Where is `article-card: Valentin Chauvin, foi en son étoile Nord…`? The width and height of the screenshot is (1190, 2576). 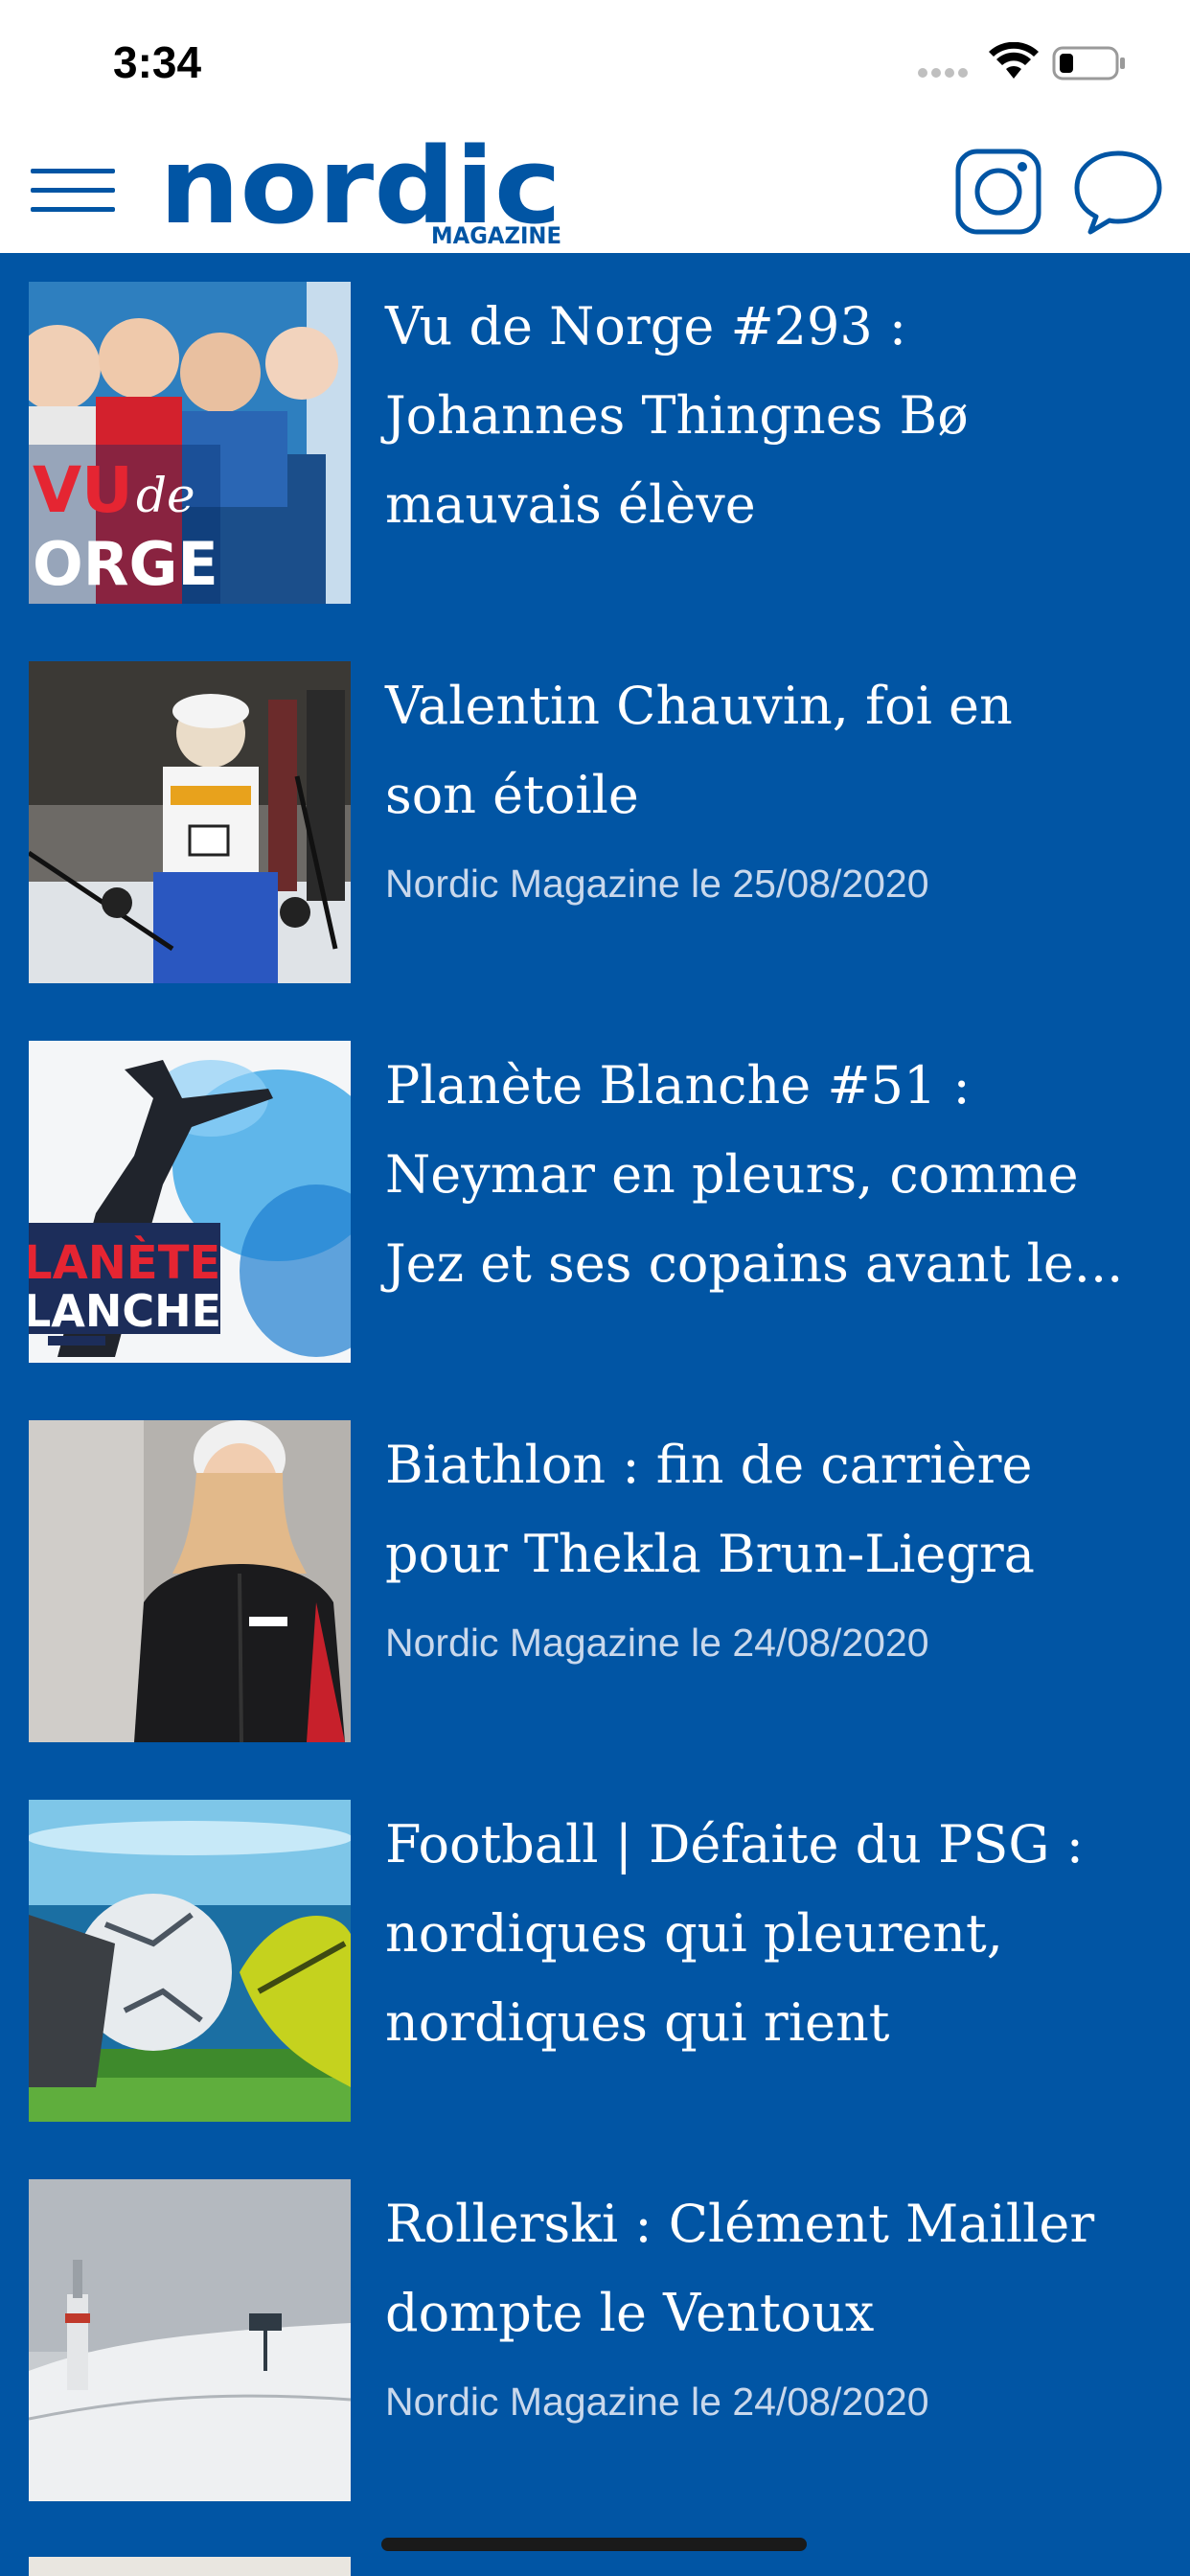
article-card: Valentin Chauvin, foi en son étoile Nord… is located at coordinates (605, 807).